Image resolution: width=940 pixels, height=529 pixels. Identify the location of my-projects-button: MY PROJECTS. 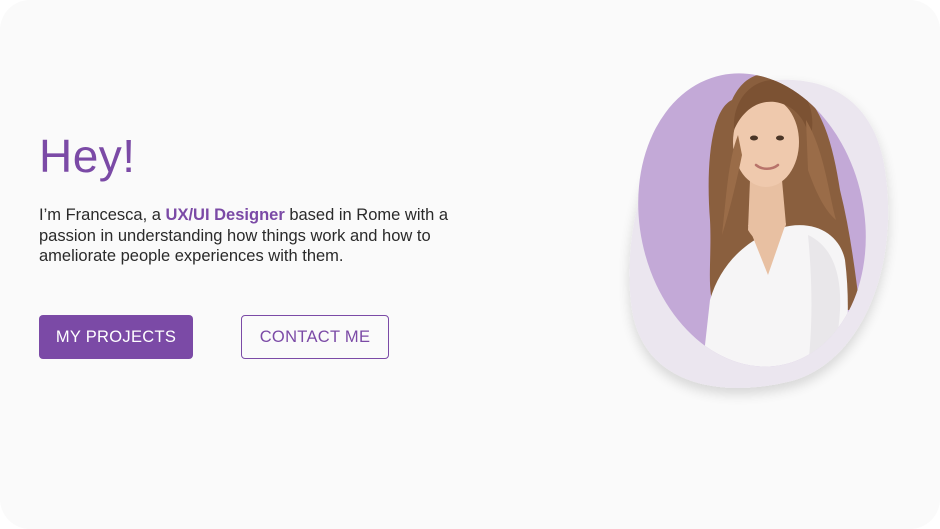
(116, 337).